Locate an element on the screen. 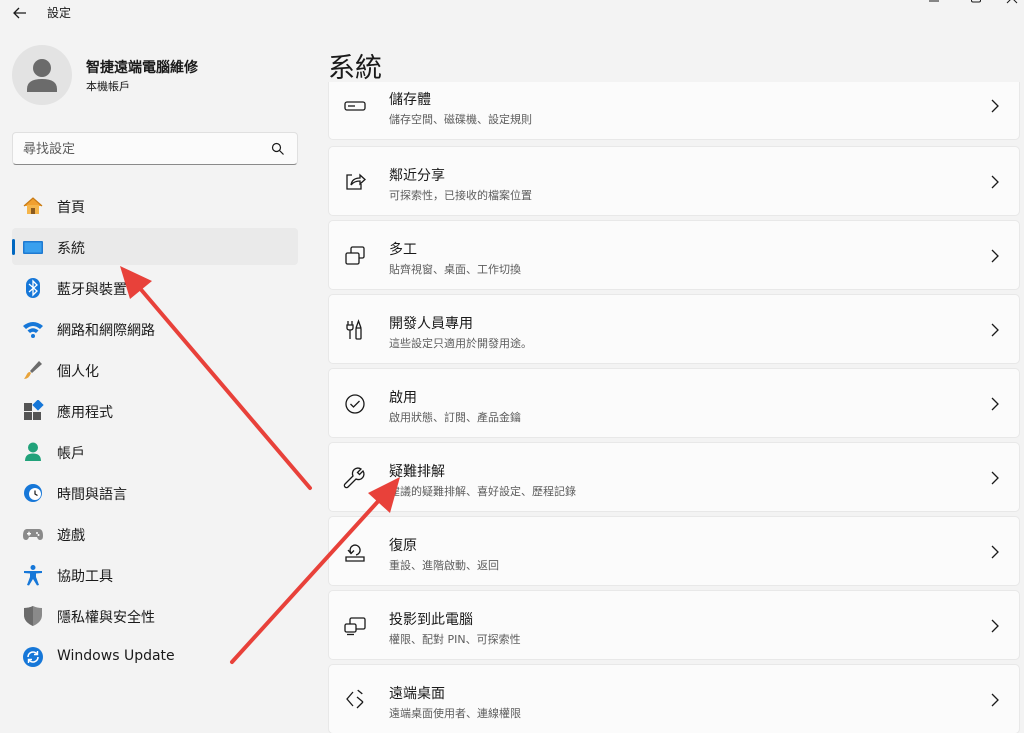 The width and height of the screenshot is (1024, 733). sidebar-item-label: 藍牙與裝置 is located at coordinates (92, 290).